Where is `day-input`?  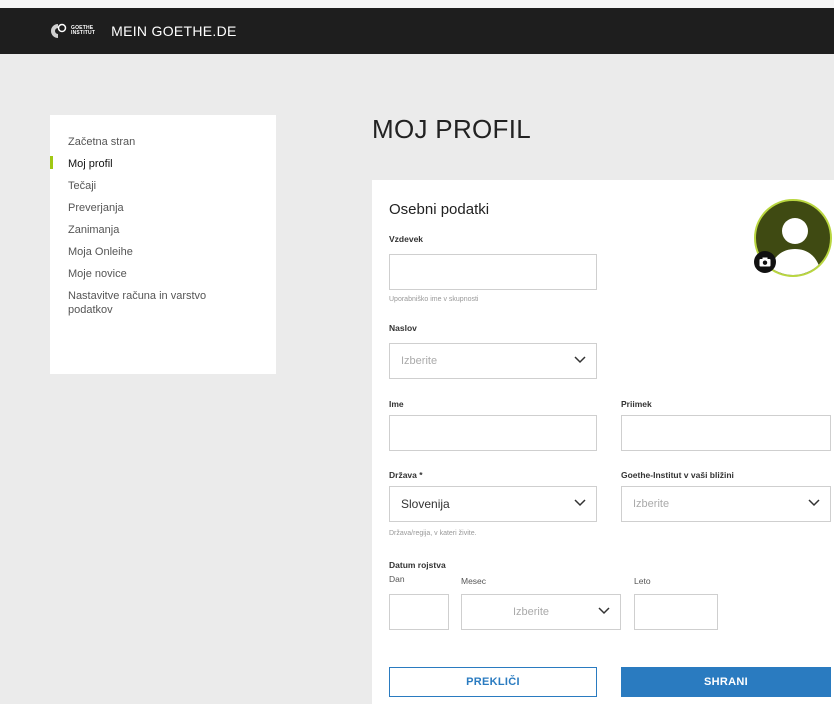
day-input is located at coordinates (419, 612).